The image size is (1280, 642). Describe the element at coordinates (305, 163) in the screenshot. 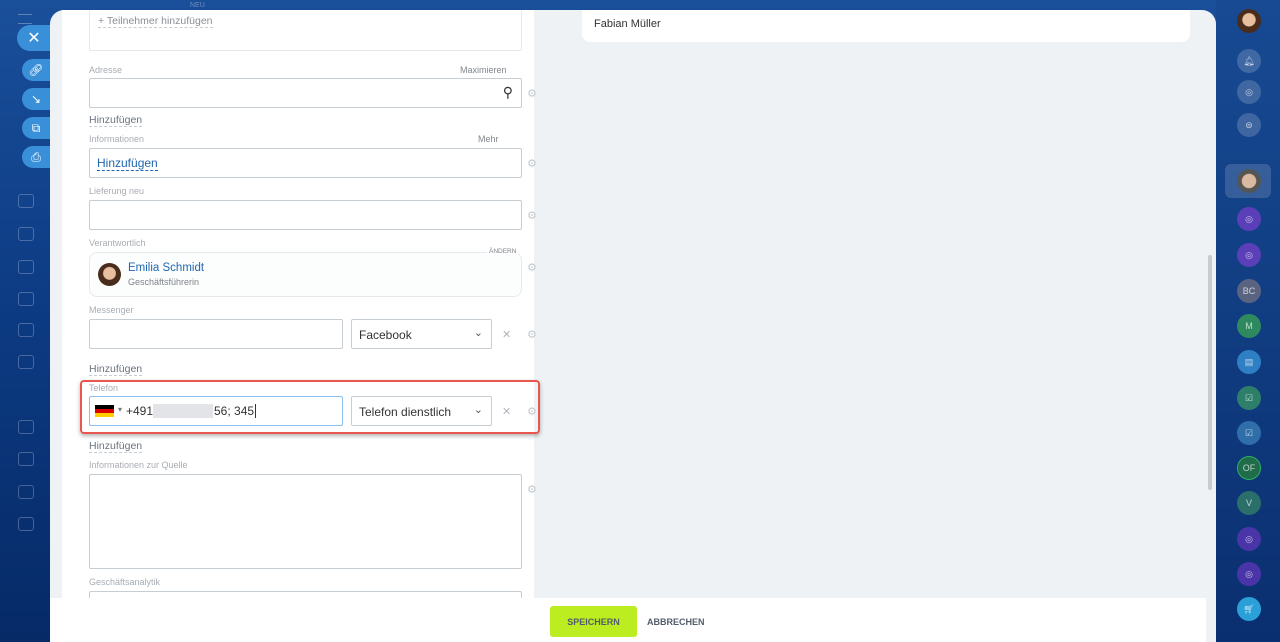

I see `info-field: Hinzufügen` at that location.